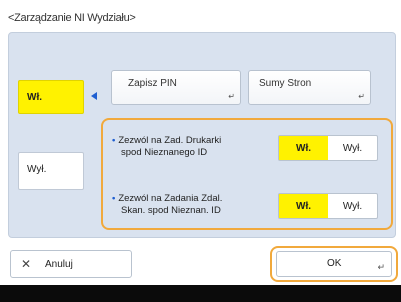 This screenshot has height=302, width=401. Describe the element at coordinates (352, 206) in the screenshot. I see `option-2-off: Wył.` at that location.